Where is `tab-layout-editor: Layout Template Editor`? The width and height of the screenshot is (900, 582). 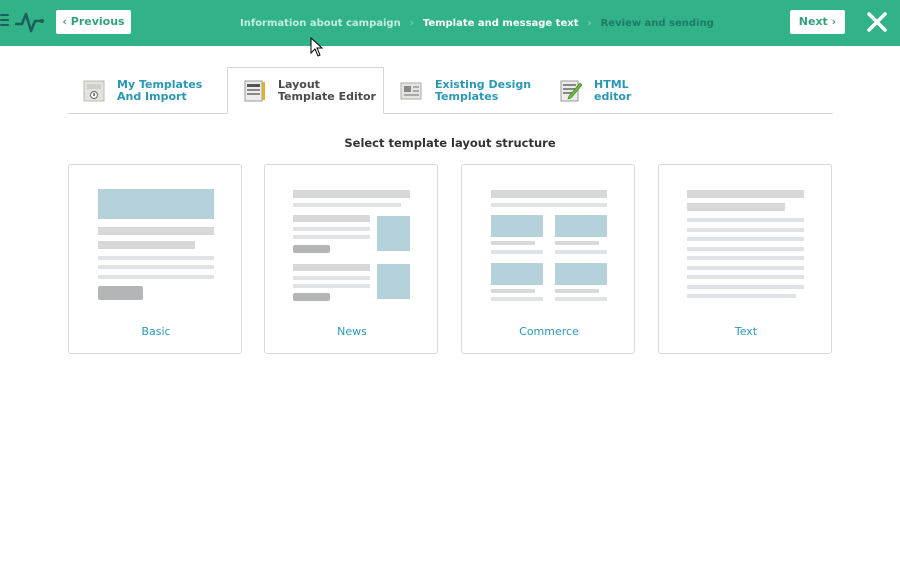
tab-layout-editor: Layout Template Editor is located at coordinates (305, 90).